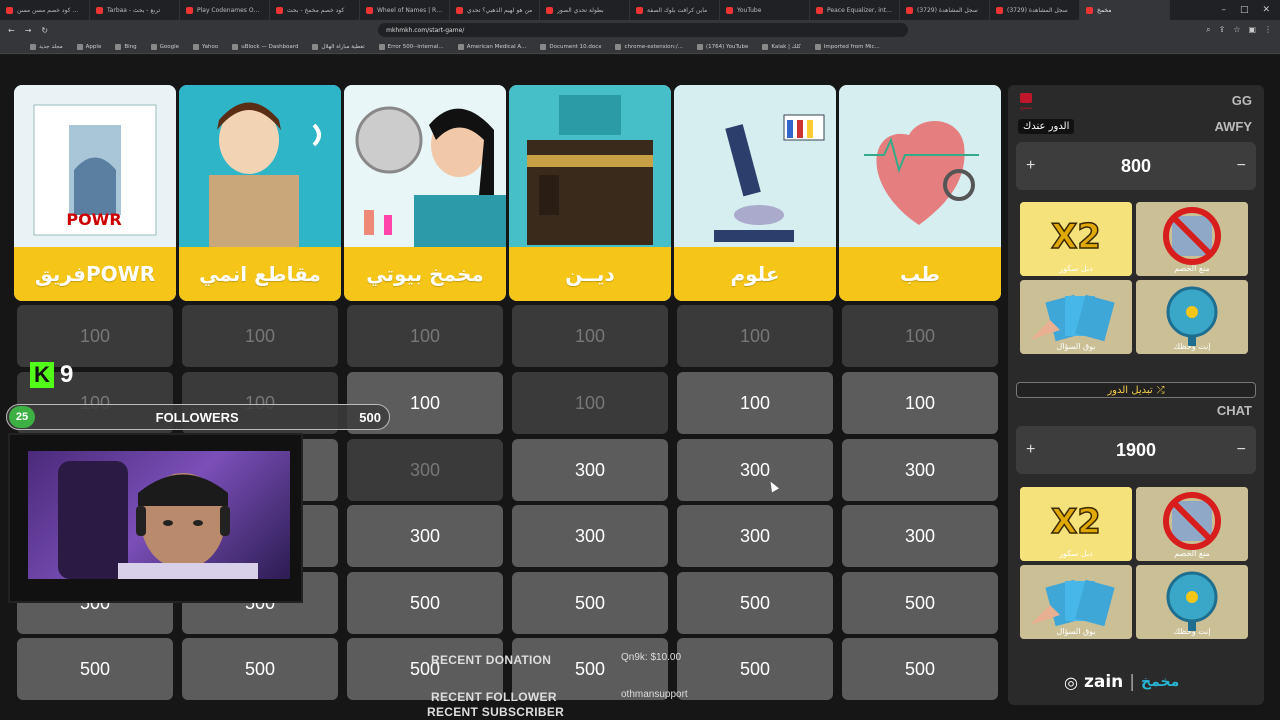  What do you see at coordinates (580, 10) in the screenshot?
I see `tab-title: بطولة تحدي الصور` at bounding box center [580, 10].